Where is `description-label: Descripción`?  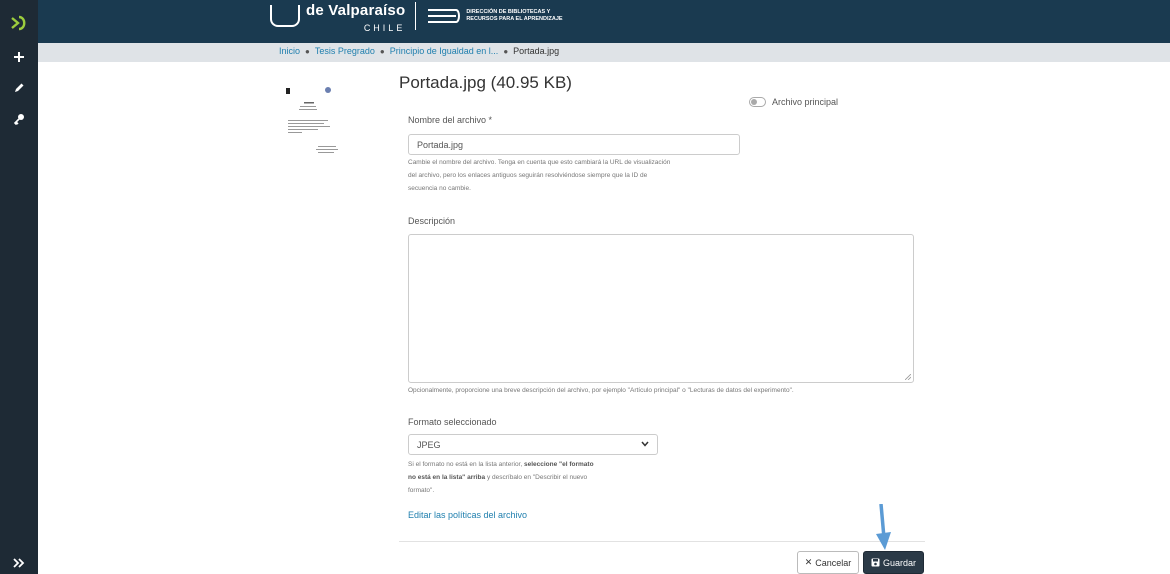
description-label: Descripción is located at coordinates (432, 221).